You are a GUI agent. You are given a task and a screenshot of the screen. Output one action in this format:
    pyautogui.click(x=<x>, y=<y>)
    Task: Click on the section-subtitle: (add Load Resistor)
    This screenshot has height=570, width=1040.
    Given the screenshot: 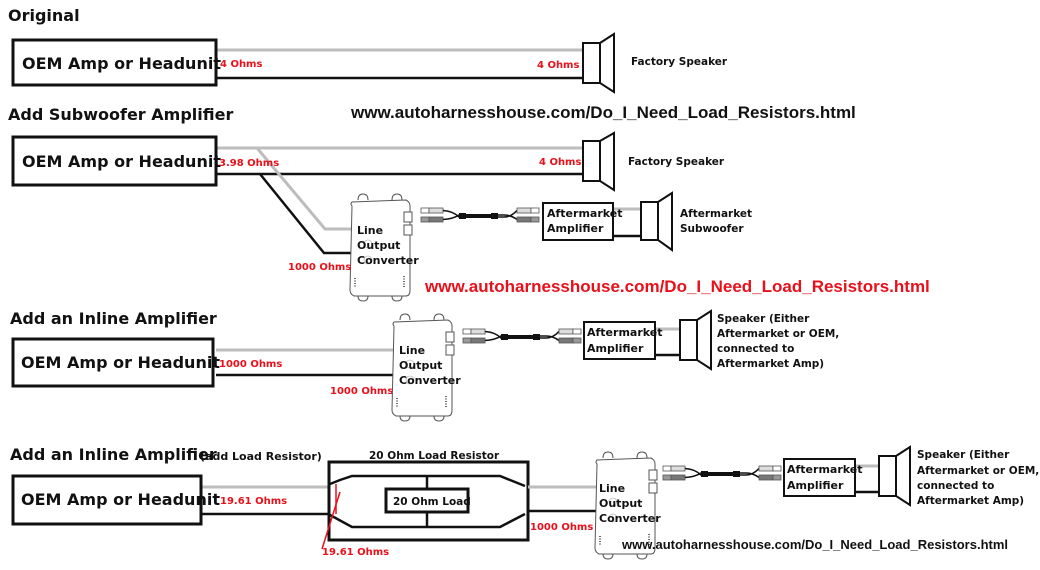 What is the action you would take?
    pyautogui.click(x=261, y=456)
    